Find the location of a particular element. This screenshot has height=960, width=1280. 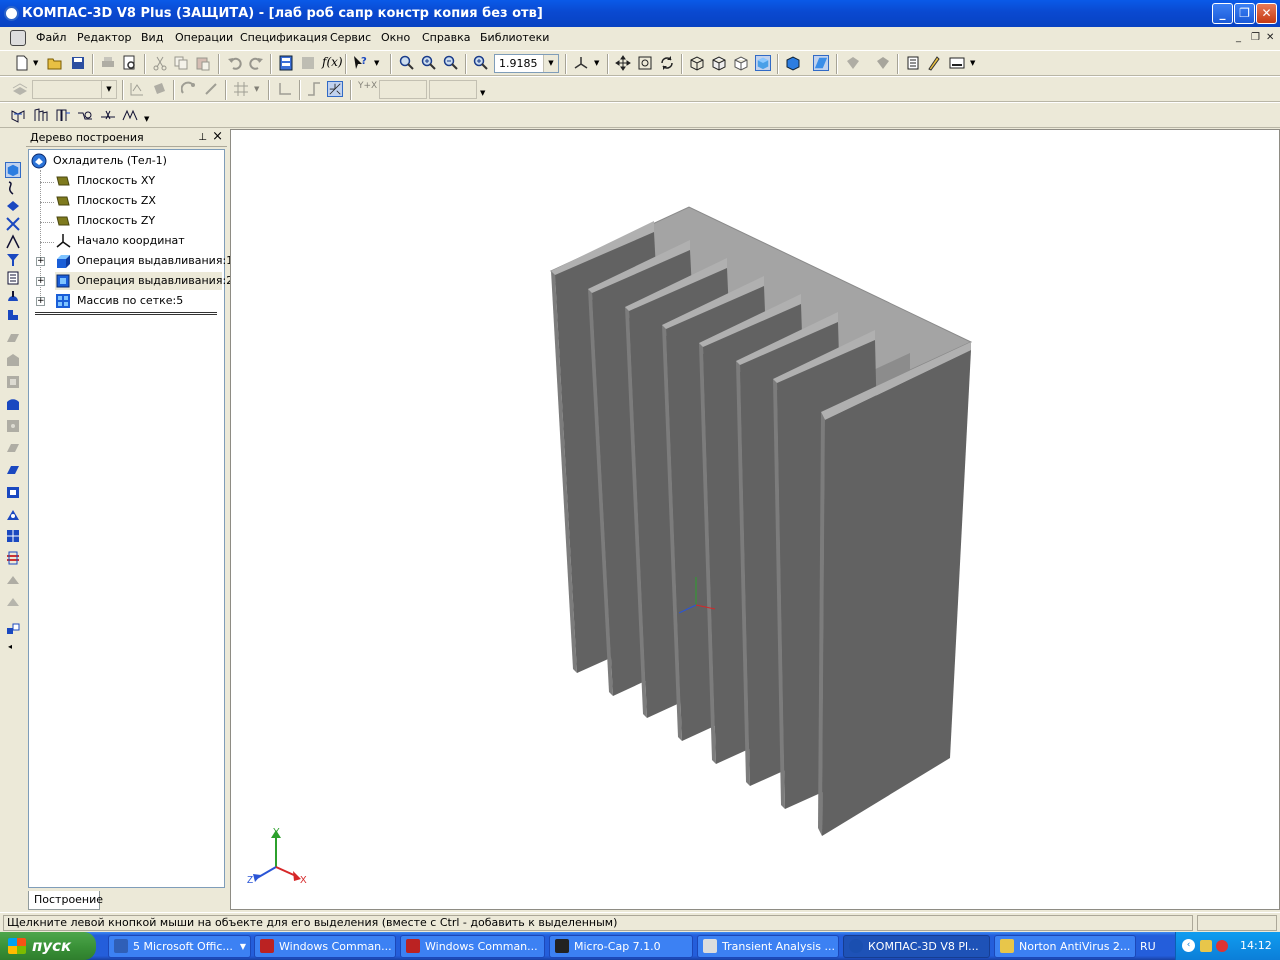

shaded-edges-icon is located at coordinates (793, 63).